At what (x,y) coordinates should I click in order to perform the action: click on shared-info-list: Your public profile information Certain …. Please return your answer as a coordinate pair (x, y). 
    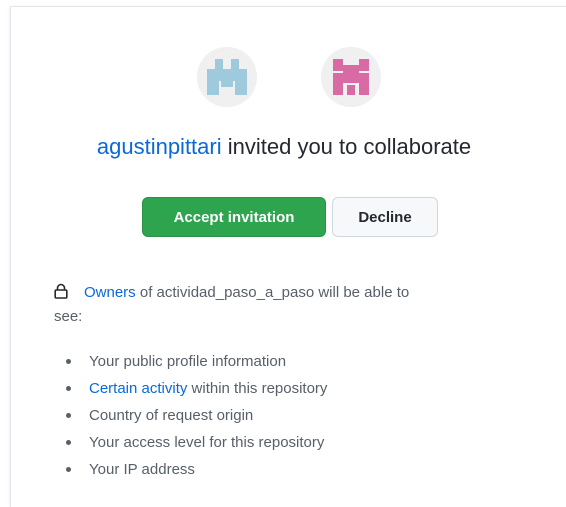
    Looking at the image, I should click on (192, 415).